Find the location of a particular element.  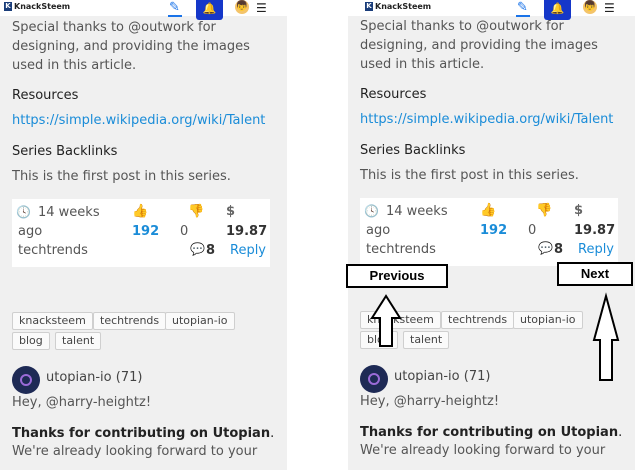

panel-gap is located at coordinates (317, 235).